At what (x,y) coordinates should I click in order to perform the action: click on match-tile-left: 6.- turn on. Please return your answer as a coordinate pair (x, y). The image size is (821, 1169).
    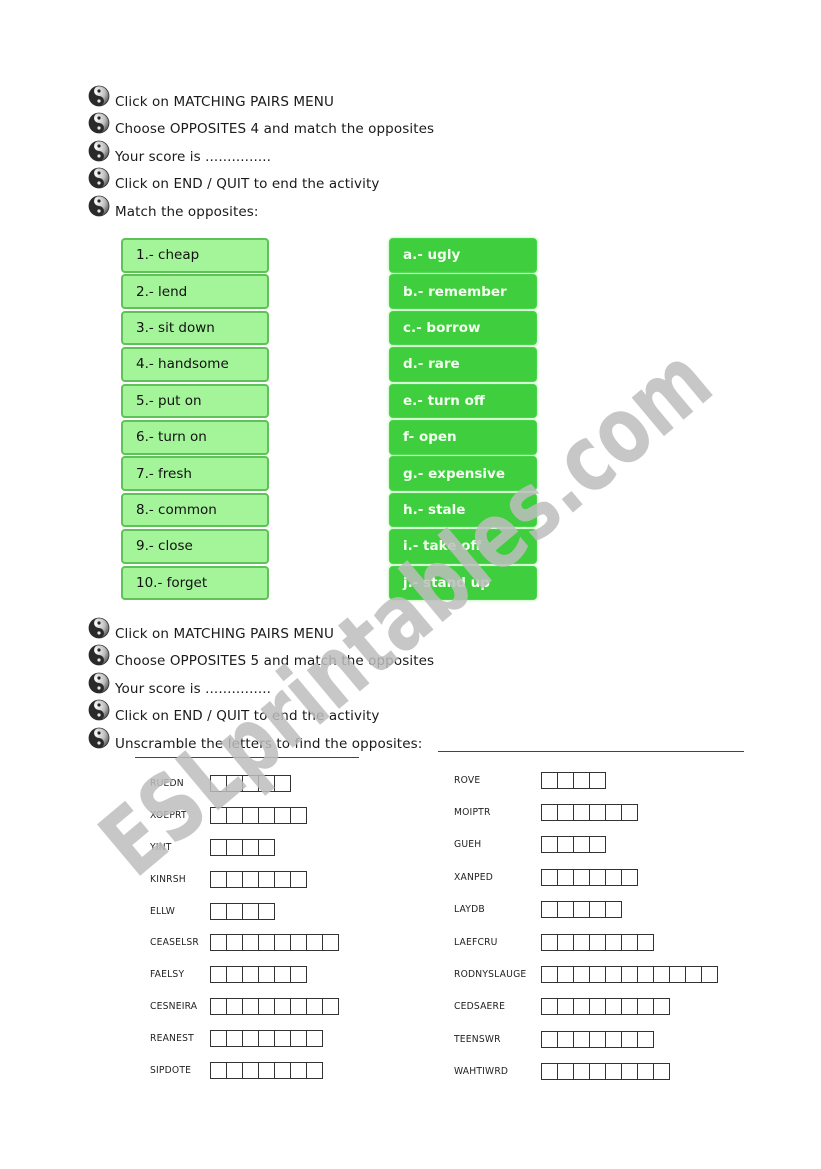
    Looking at the image, I should click on (195, 437).